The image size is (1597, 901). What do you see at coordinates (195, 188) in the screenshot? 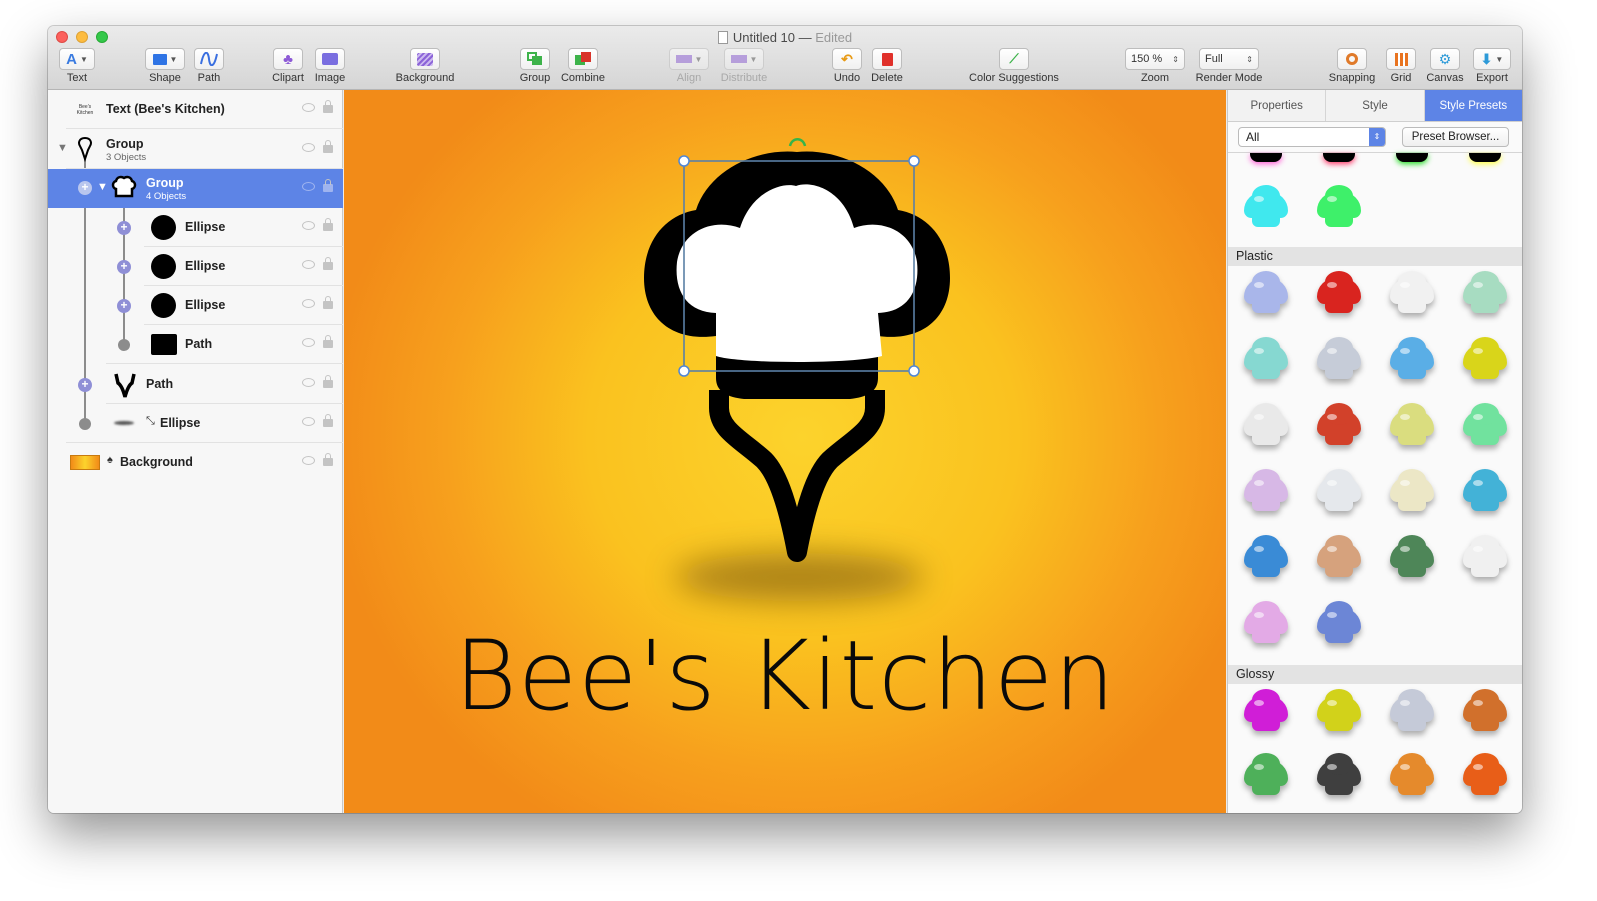
I see `layer-row-group-selected: + ▼ Group 4 Objects` at bounding box center [195, 188].